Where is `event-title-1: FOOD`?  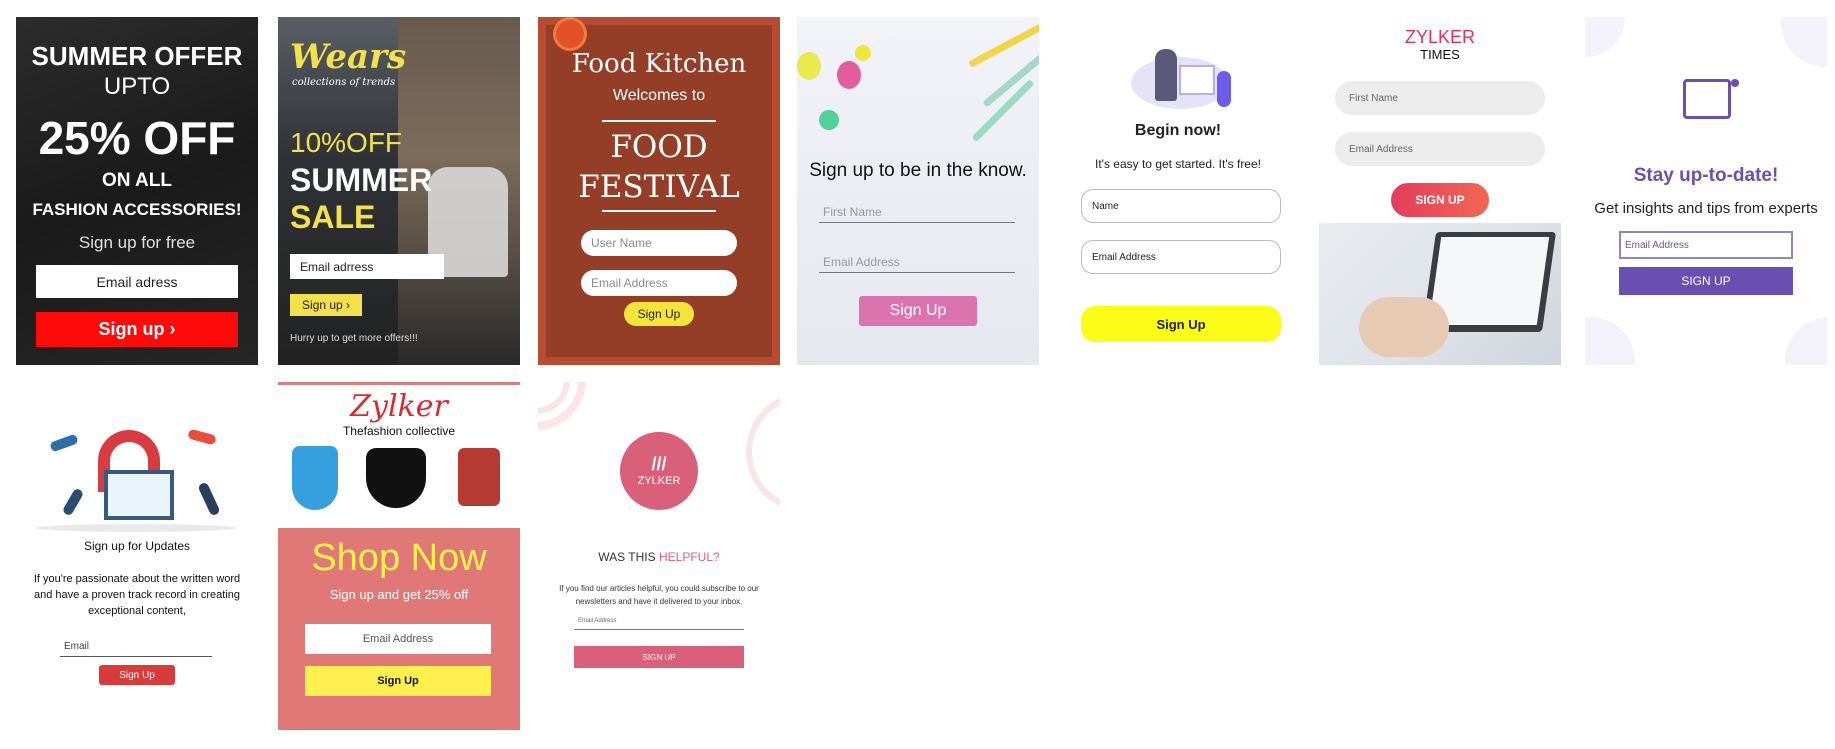
event-title-1: FOOD is located at coordinates (659, 147).